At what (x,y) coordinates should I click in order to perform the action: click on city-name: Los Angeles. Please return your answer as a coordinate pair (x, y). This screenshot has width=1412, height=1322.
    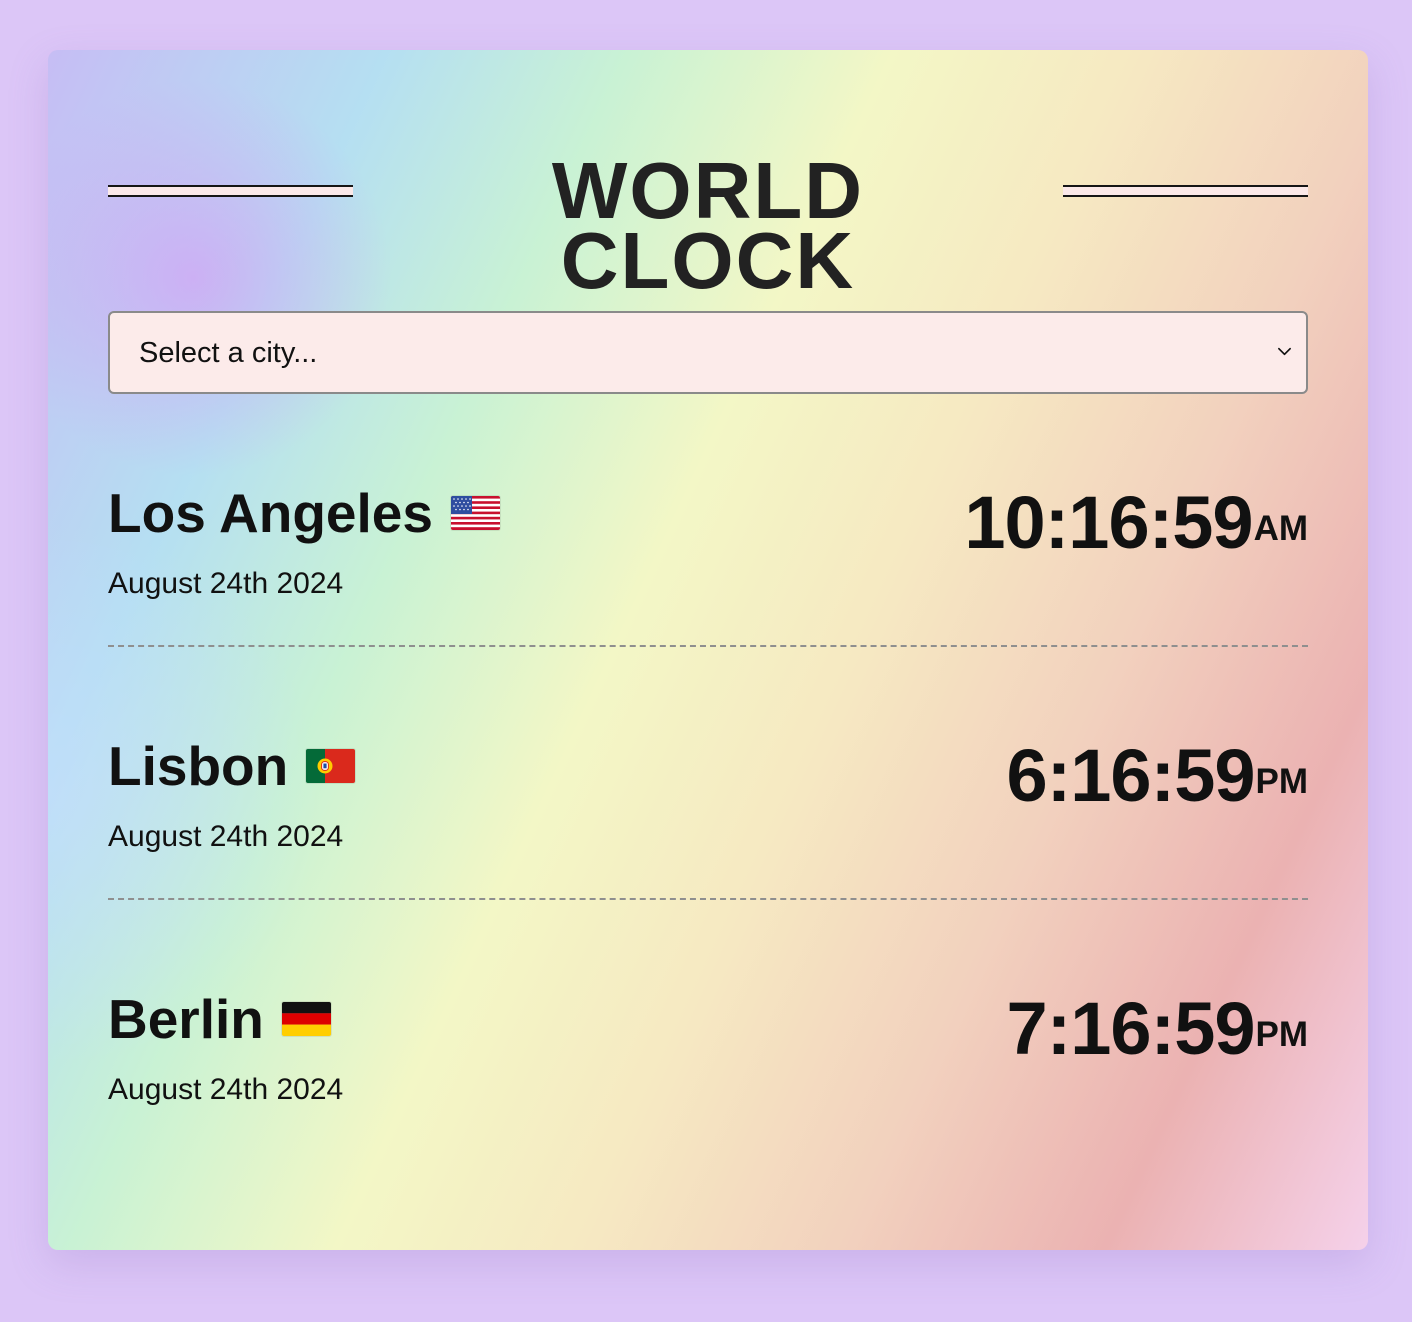
    Looking at the image, I should click on (270, 513).